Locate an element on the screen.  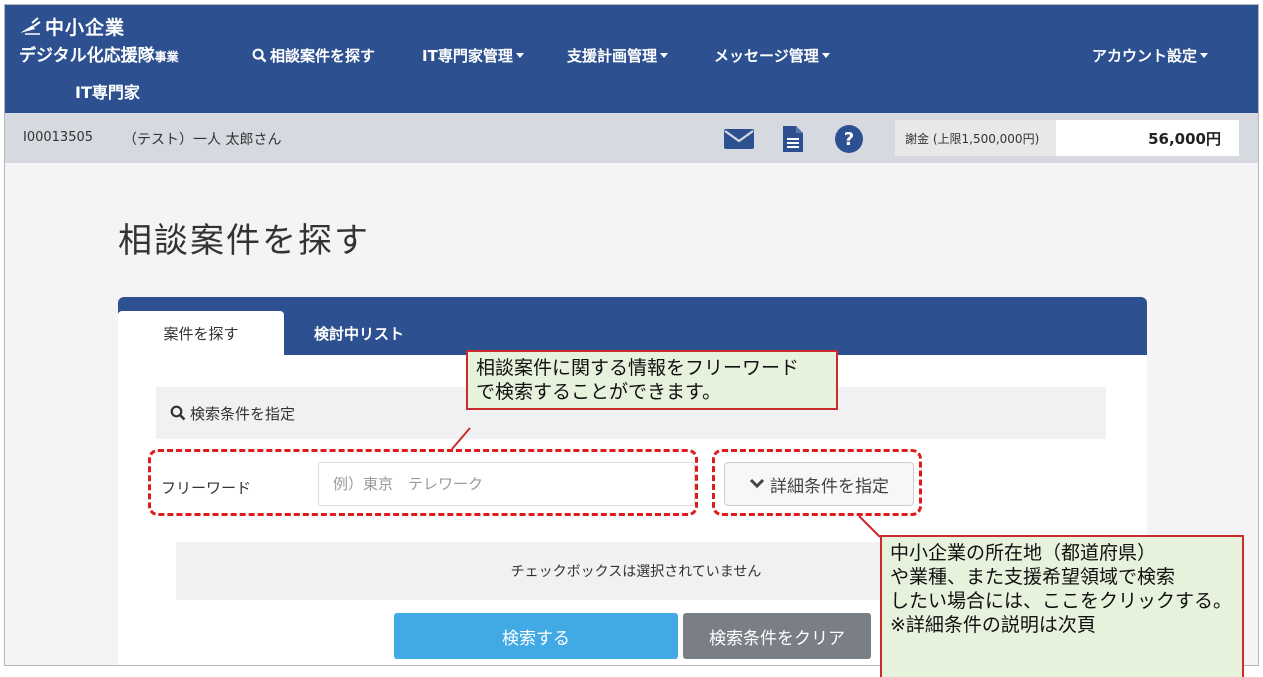
tab-consideration-list: 検討中リスト is located at coordinates (359, 333).